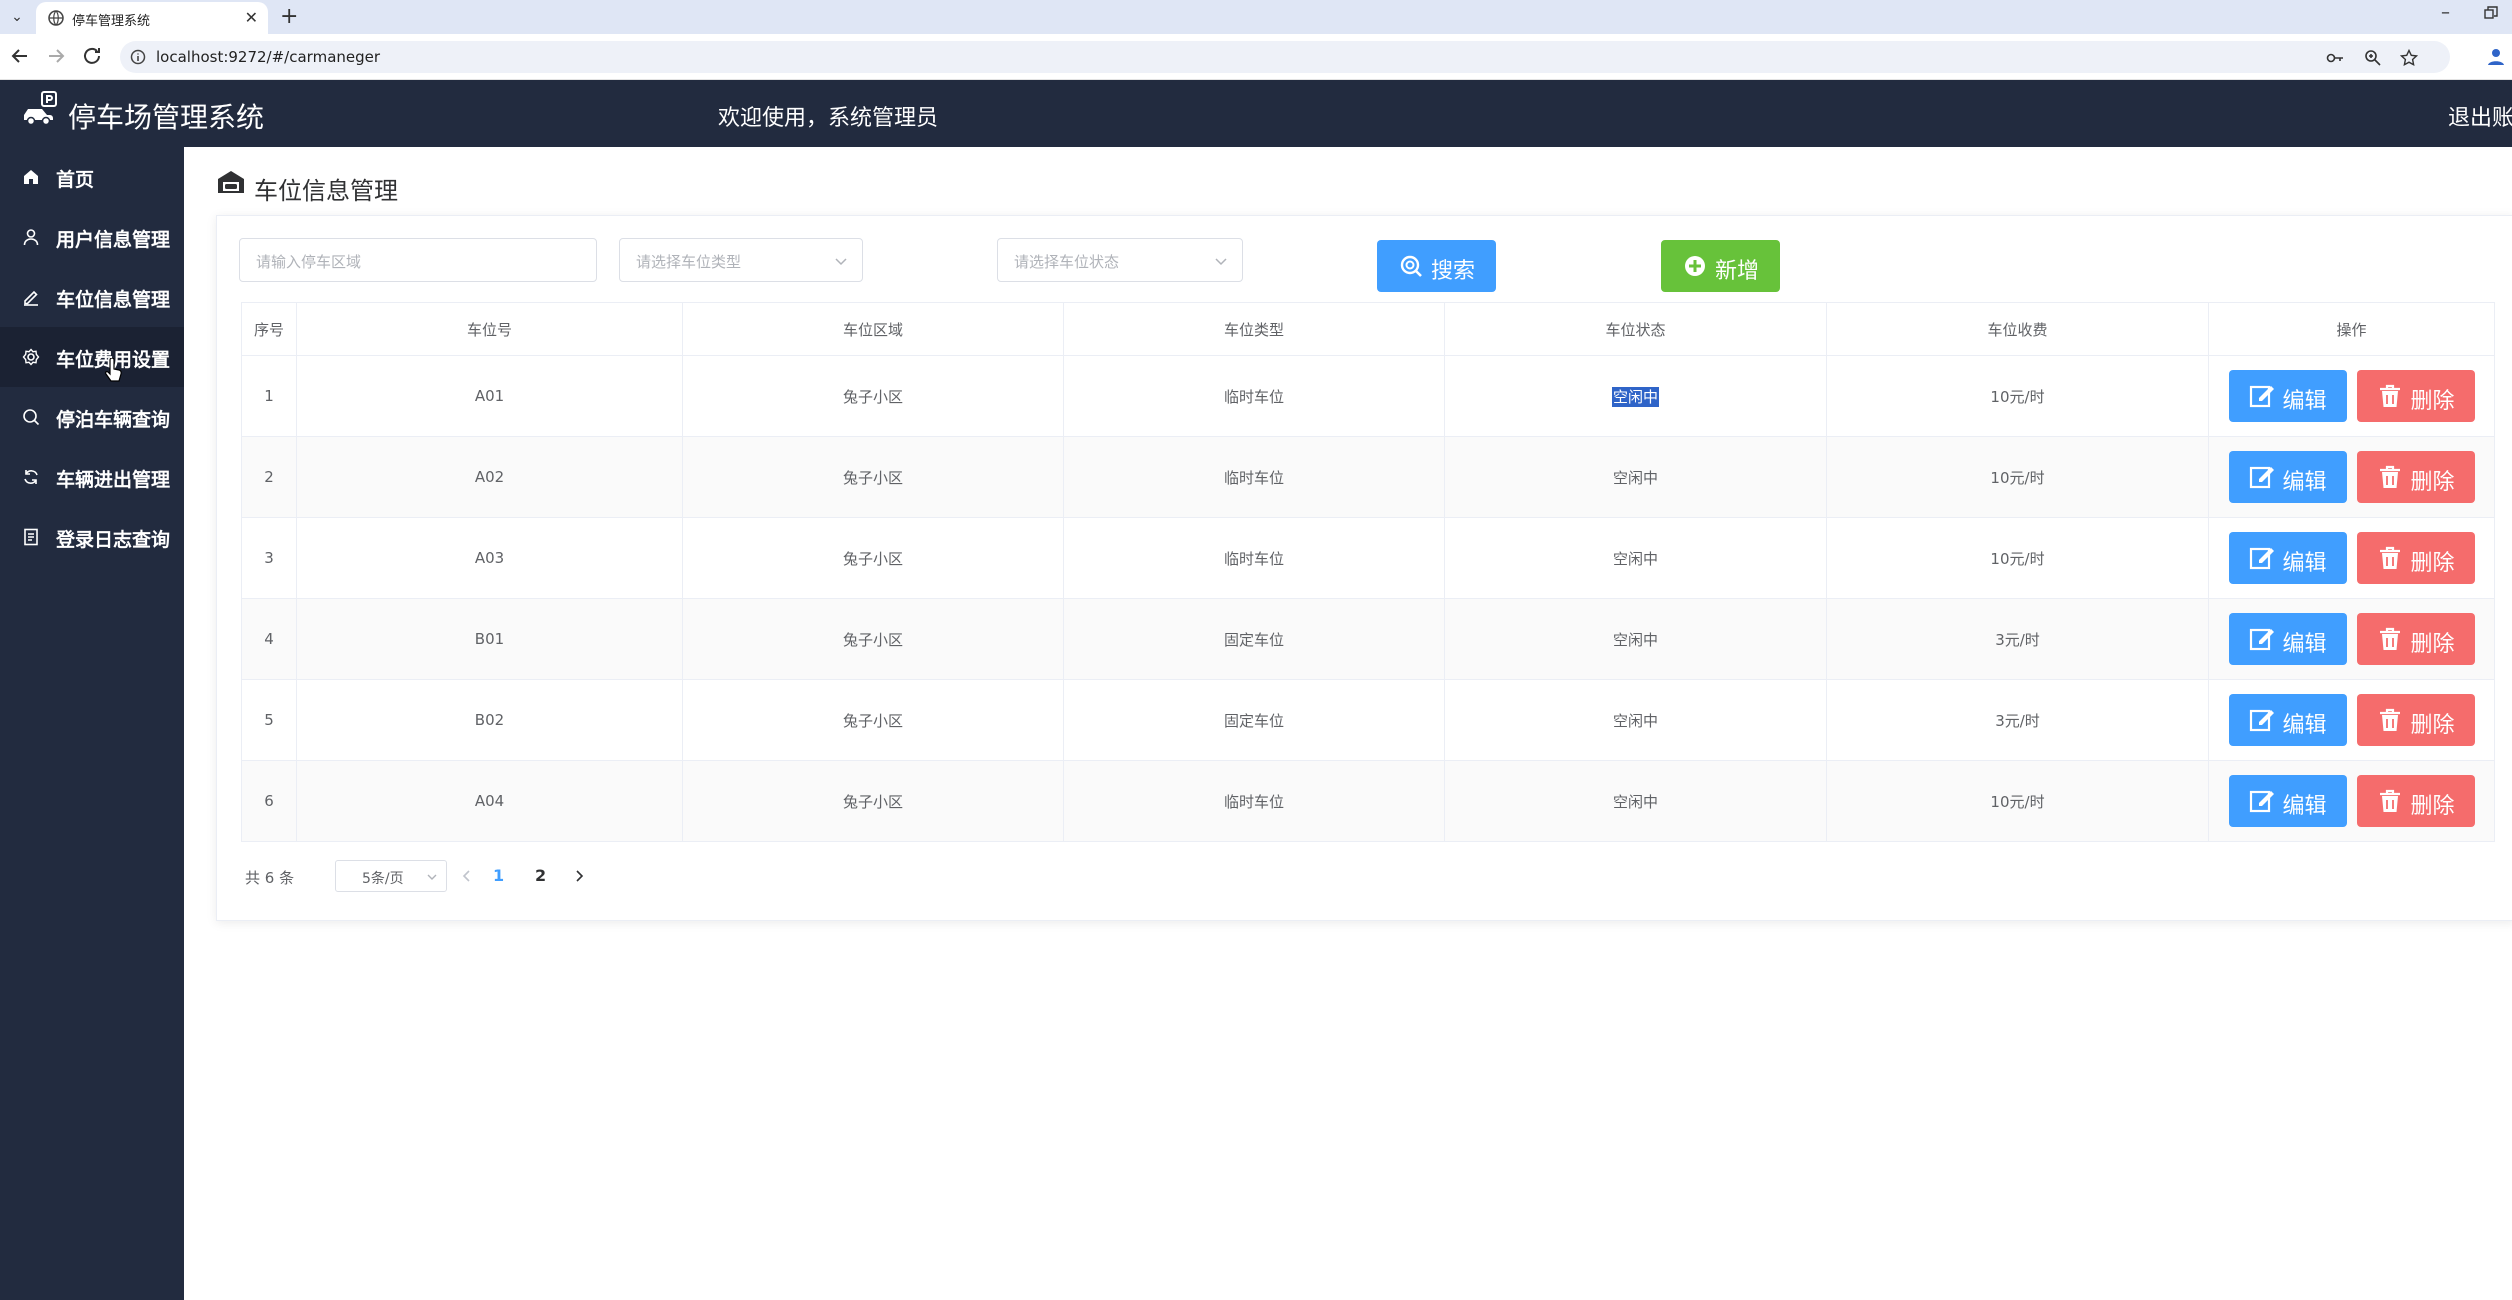 This screenshot has height=1300, width=2512. What do you see at coordinates (31, 237) in the screenshot?
I see `user-icon` at bounding box center [31, 237].